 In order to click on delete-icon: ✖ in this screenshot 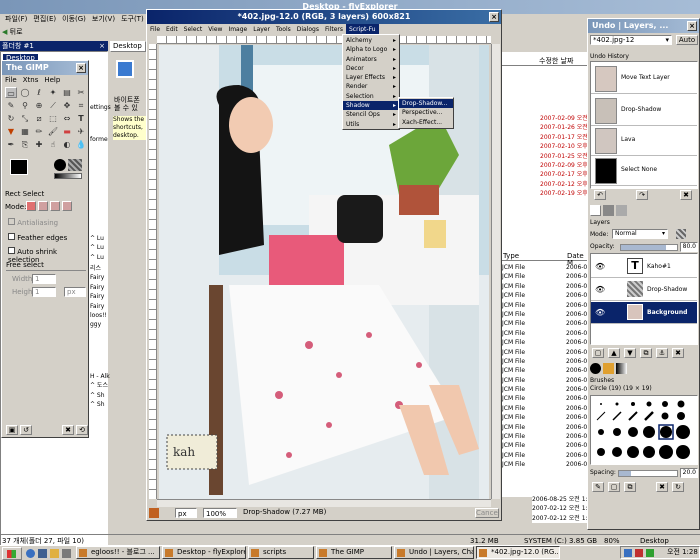, I will do `click(68, 430)`.